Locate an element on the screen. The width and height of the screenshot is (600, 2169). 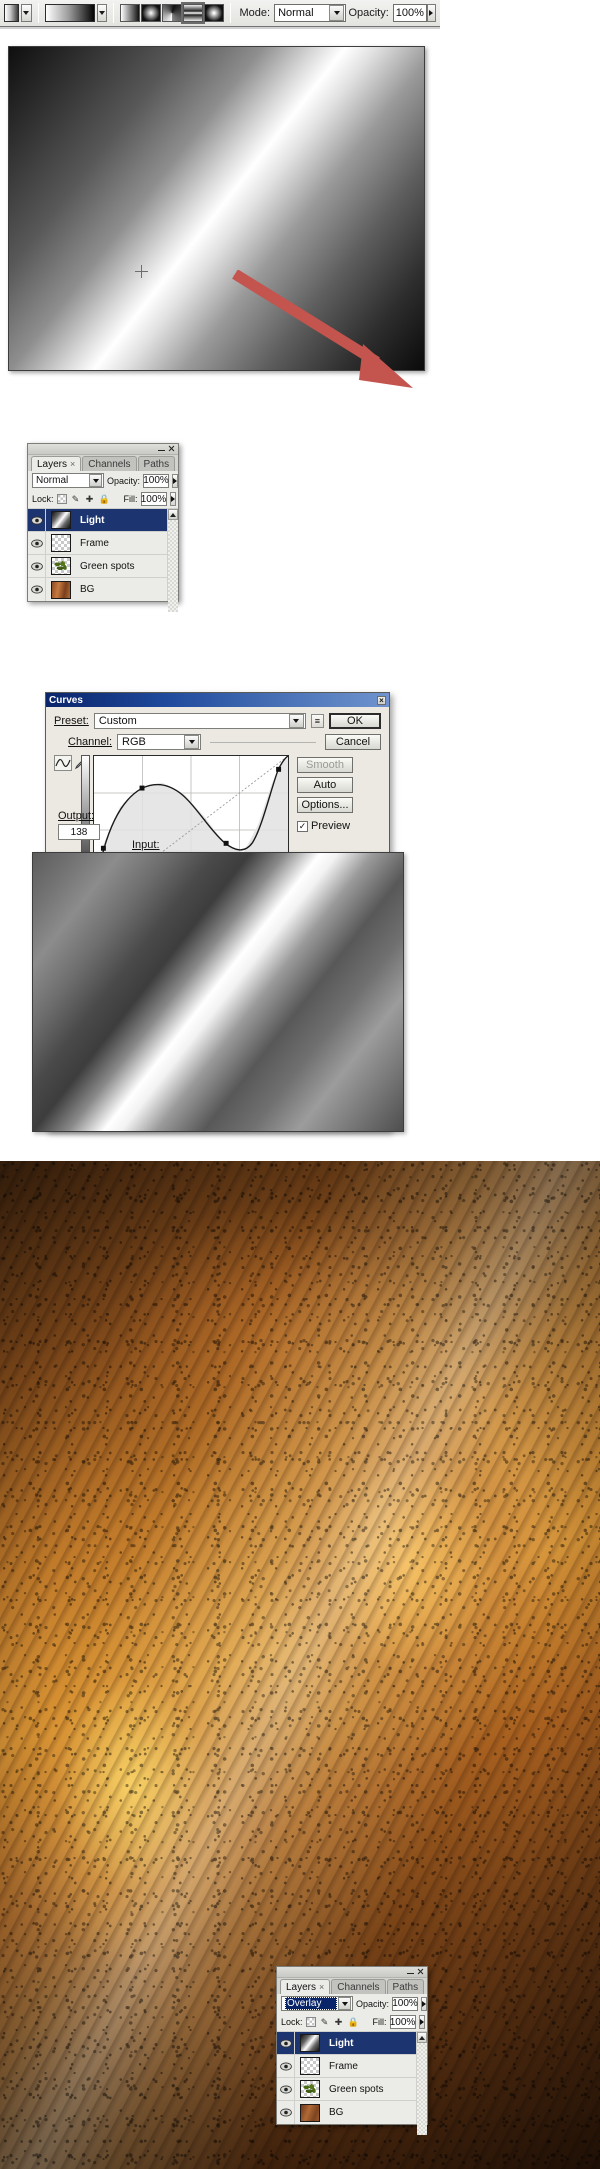
curve-point-tool-icon is located at coordinates (63, 763).